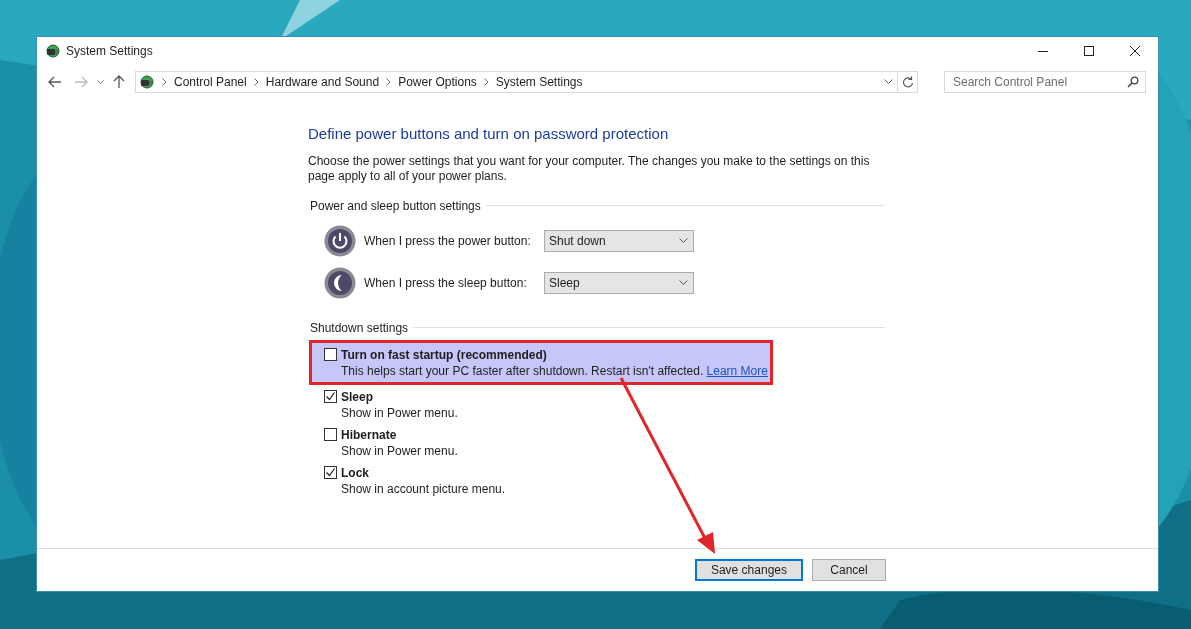 This screenshot has height=629, width=1191. I want to click on power-icon, so click(340, 240).